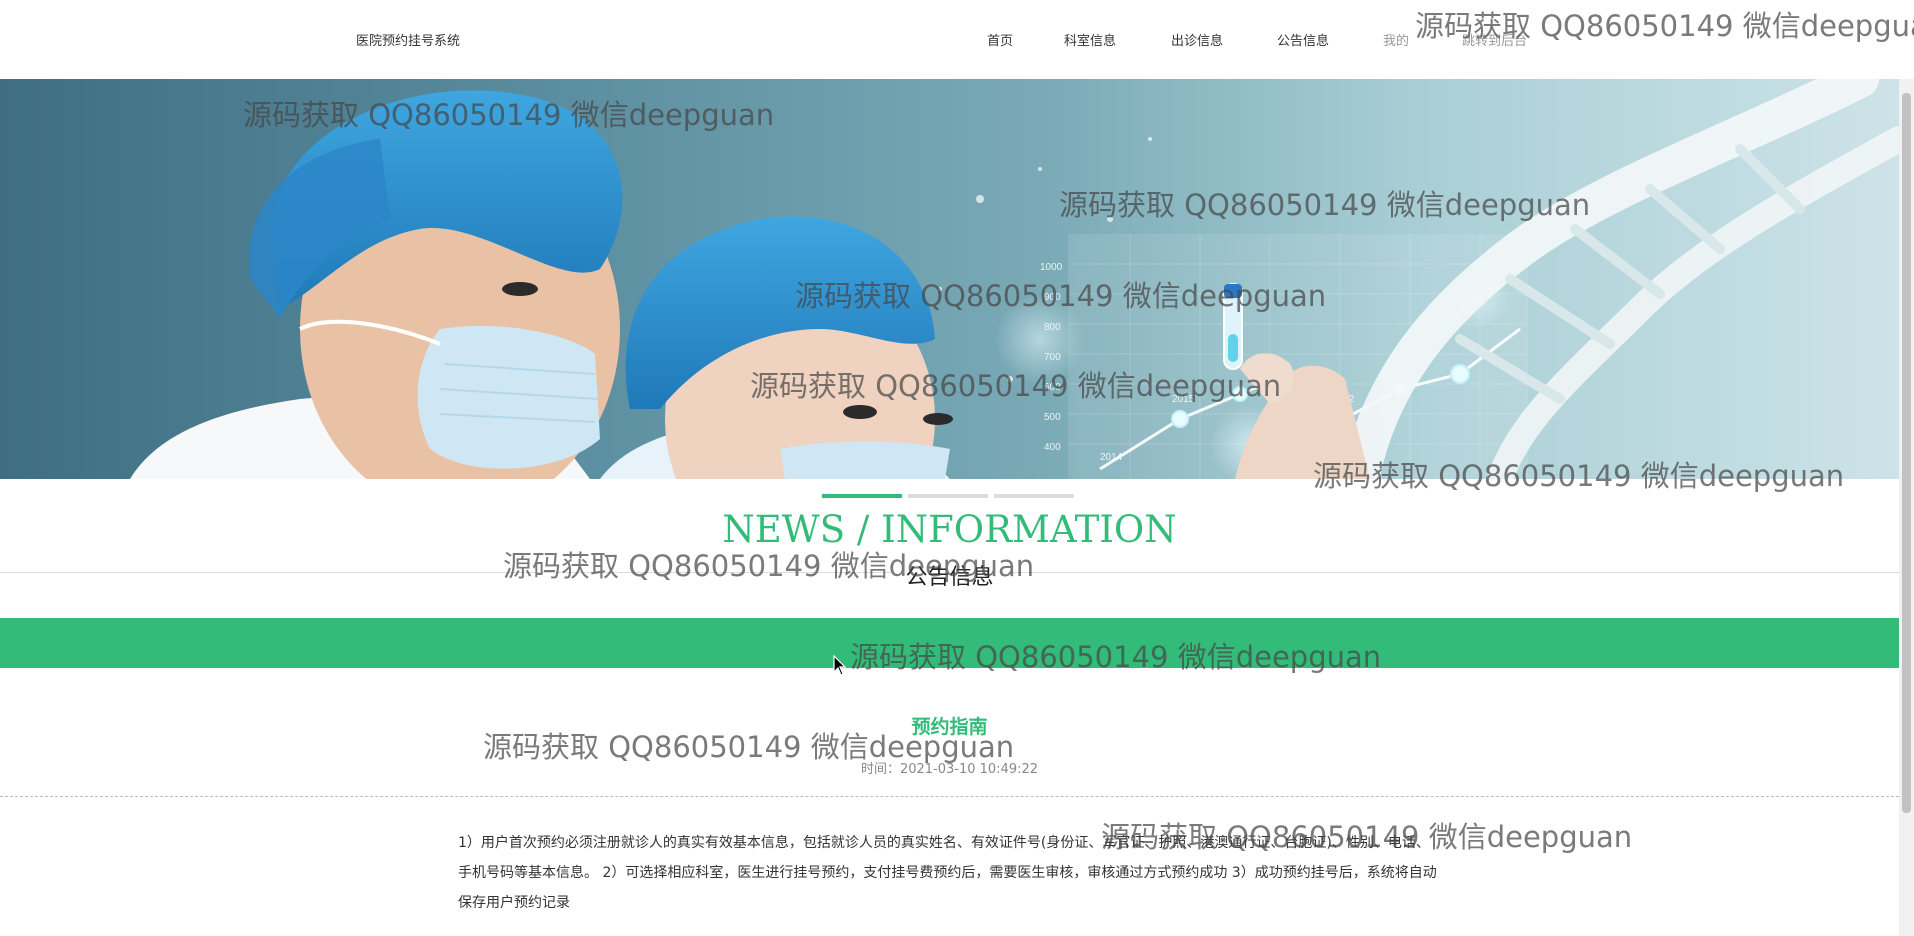 This screenshot has height=936, width=1914. I want to click on chart-tick: 600, so click(1052, 387).